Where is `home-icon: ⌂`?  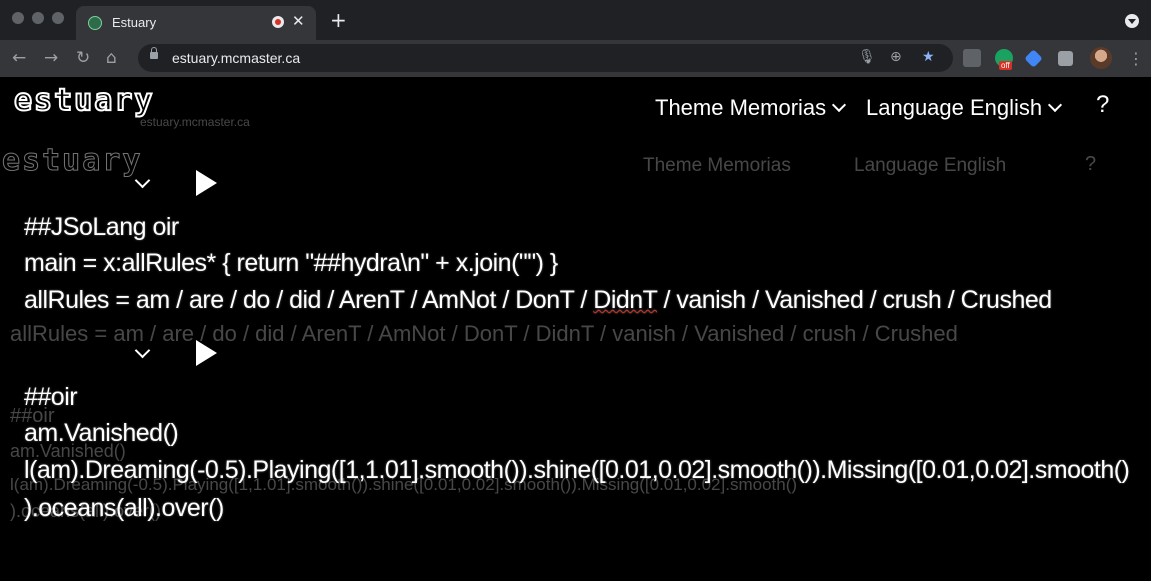
home-icon: ⌂ is located at coordinates (111, 58).